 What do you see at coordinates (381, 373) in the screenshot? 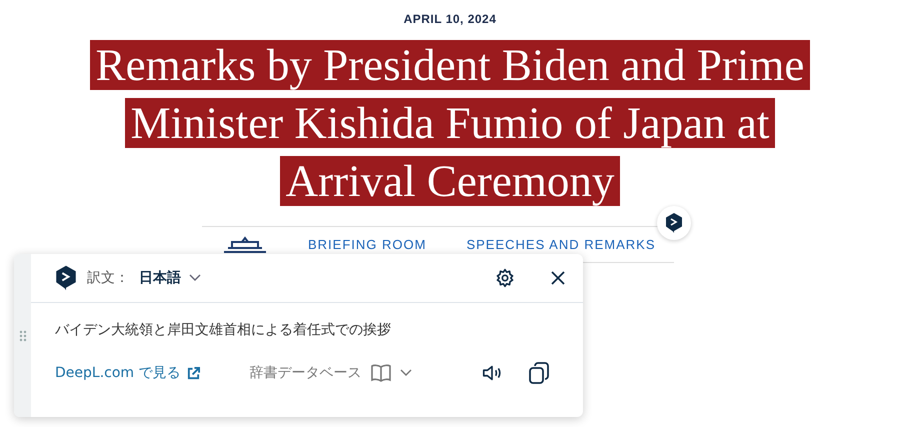
I see `book-icon` at bounding box center [381, 373].